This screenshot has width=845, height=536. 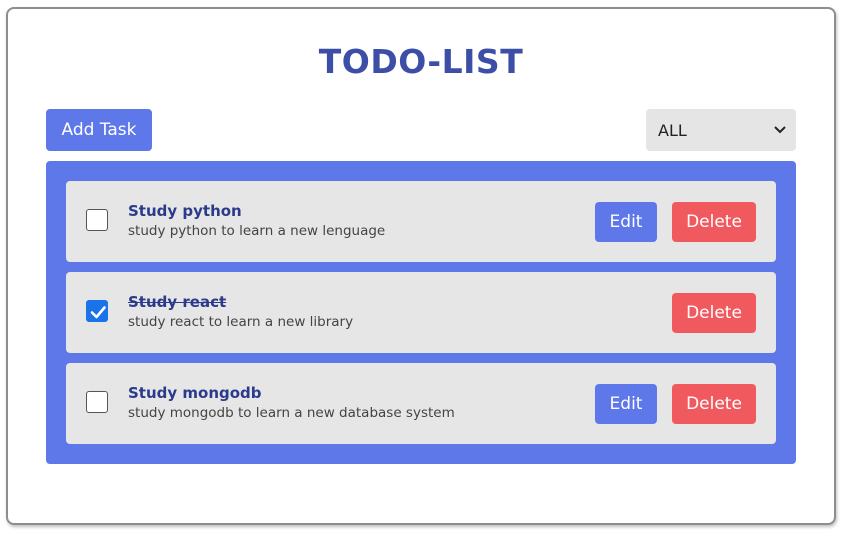 What do you see at coordinates (421, 61) in the screenshot?
I see `page-title: TODO-LIST` at bounding box center [421, 61].